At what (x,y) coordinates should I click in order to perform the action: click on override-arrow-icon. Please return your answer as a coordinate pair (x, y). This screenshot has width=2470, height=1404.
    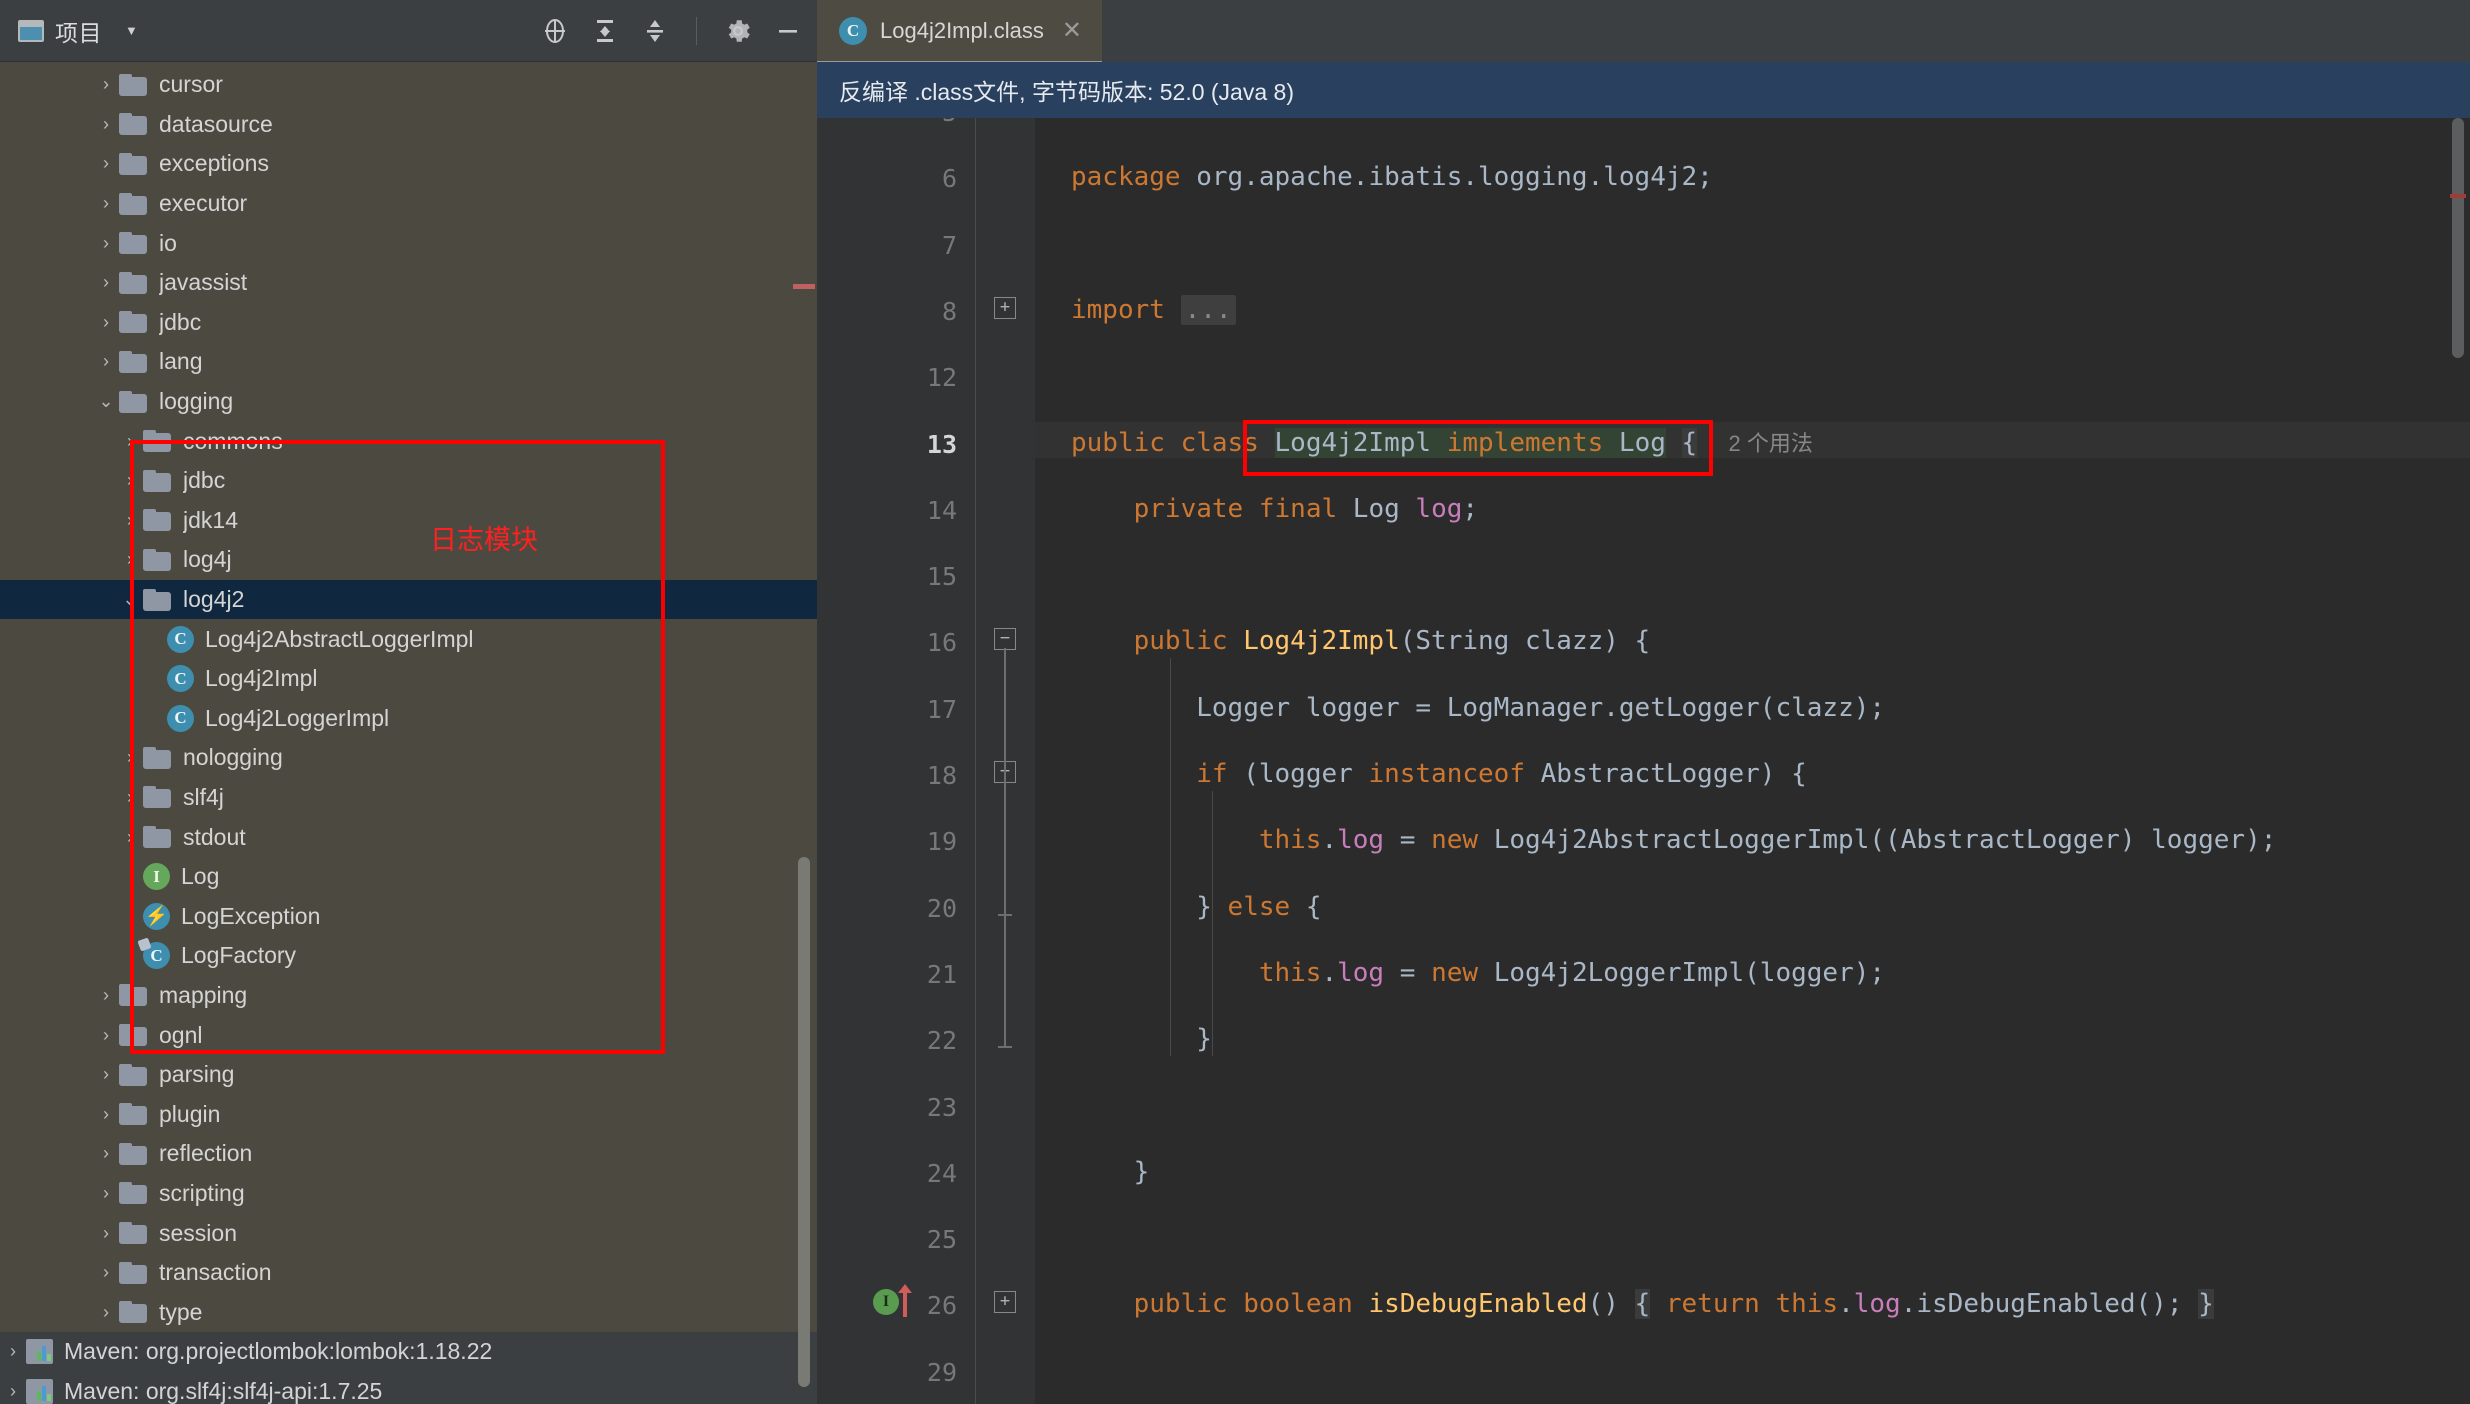
    Looking at the image, I should click on (905, 1301).